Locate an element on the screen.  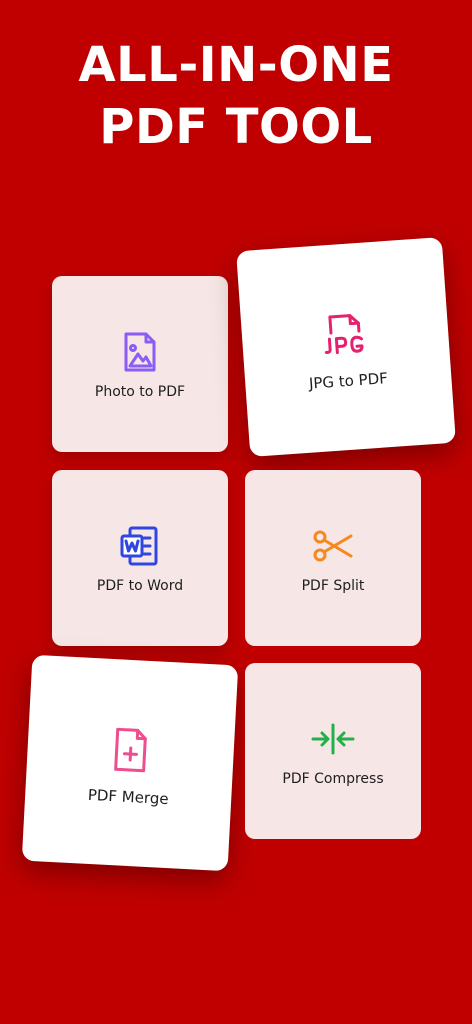
tool-label: PDF Split is located at coordinates (333, 586).